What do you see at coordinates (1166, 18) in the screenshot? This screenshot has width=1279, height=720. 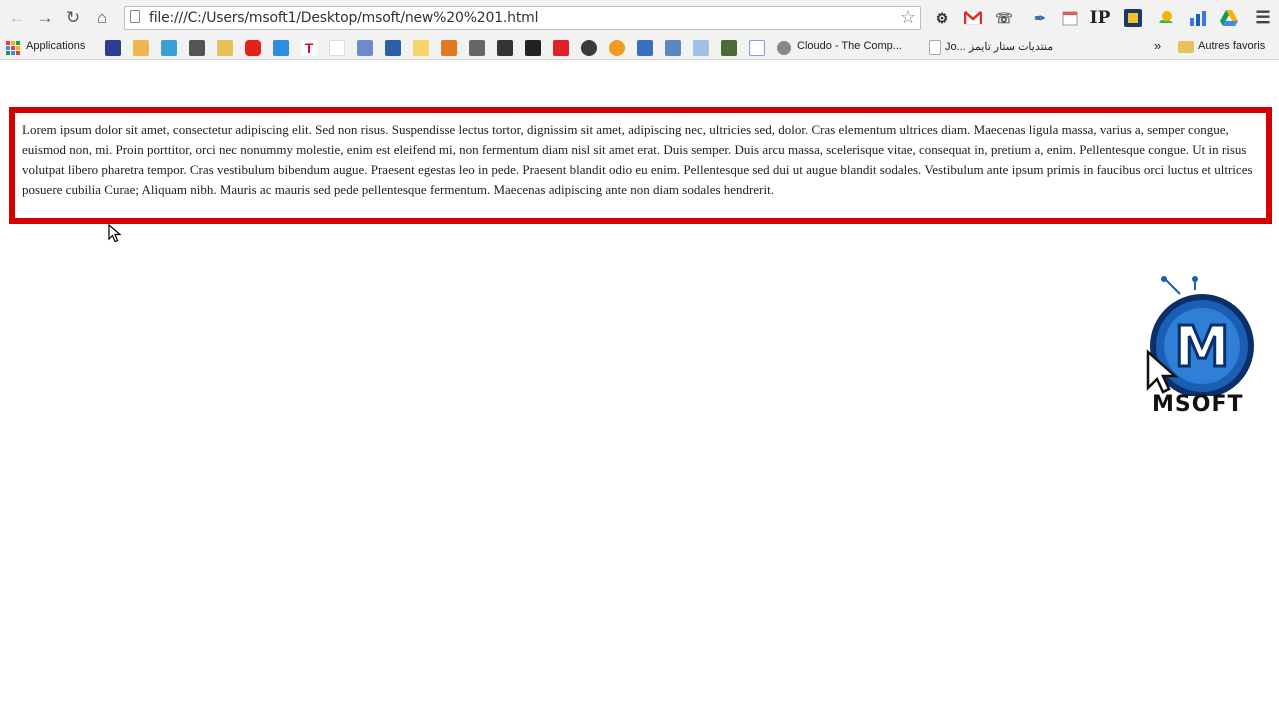 I see `weather-icon` at bounding box center [1166, 18].